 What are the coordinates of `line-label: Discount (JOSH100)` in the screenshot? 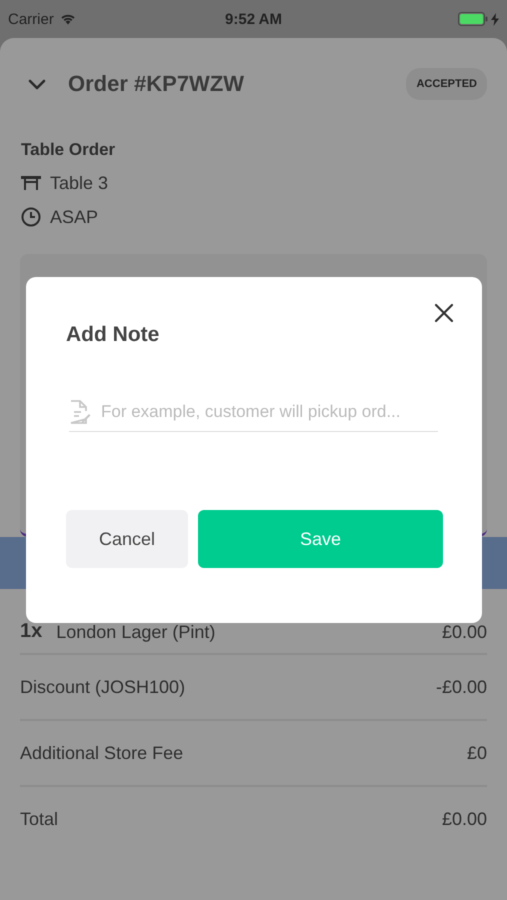 It's located at (103, 687).